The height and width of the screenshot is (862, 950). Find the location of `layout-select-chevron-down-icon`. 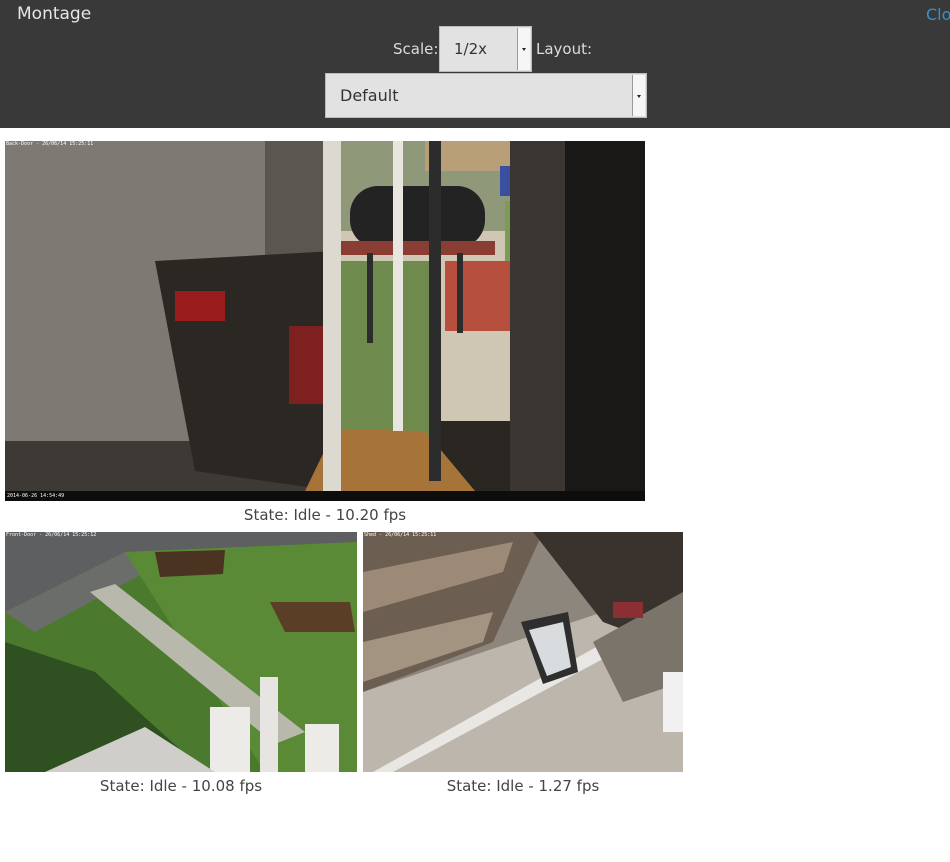

layout-select-chevron-down-icon is located at coordinates (638, 95).